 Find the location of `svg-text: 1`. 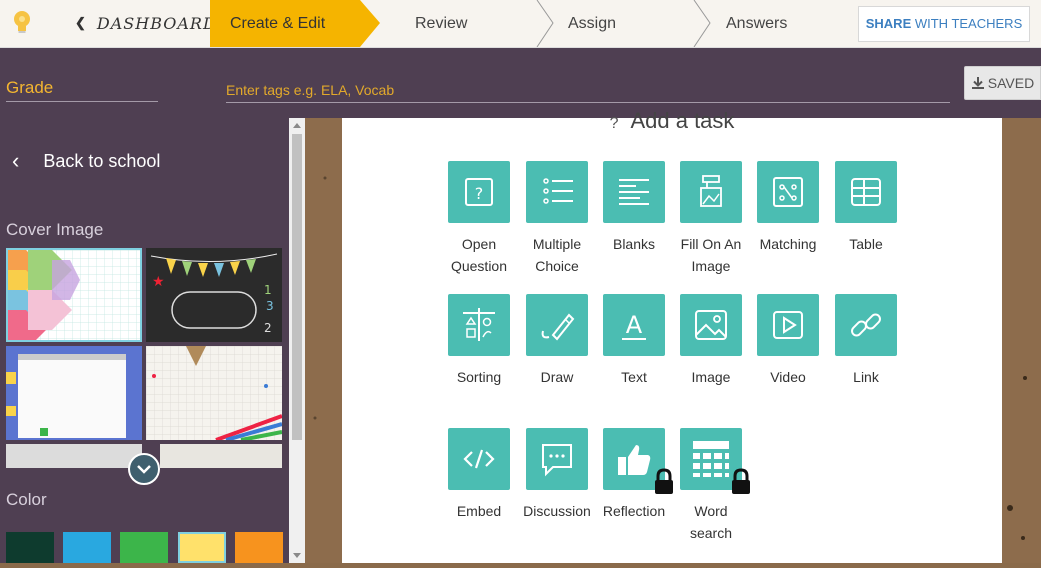

svg-text: 1 is located at coordinates (268, 290).